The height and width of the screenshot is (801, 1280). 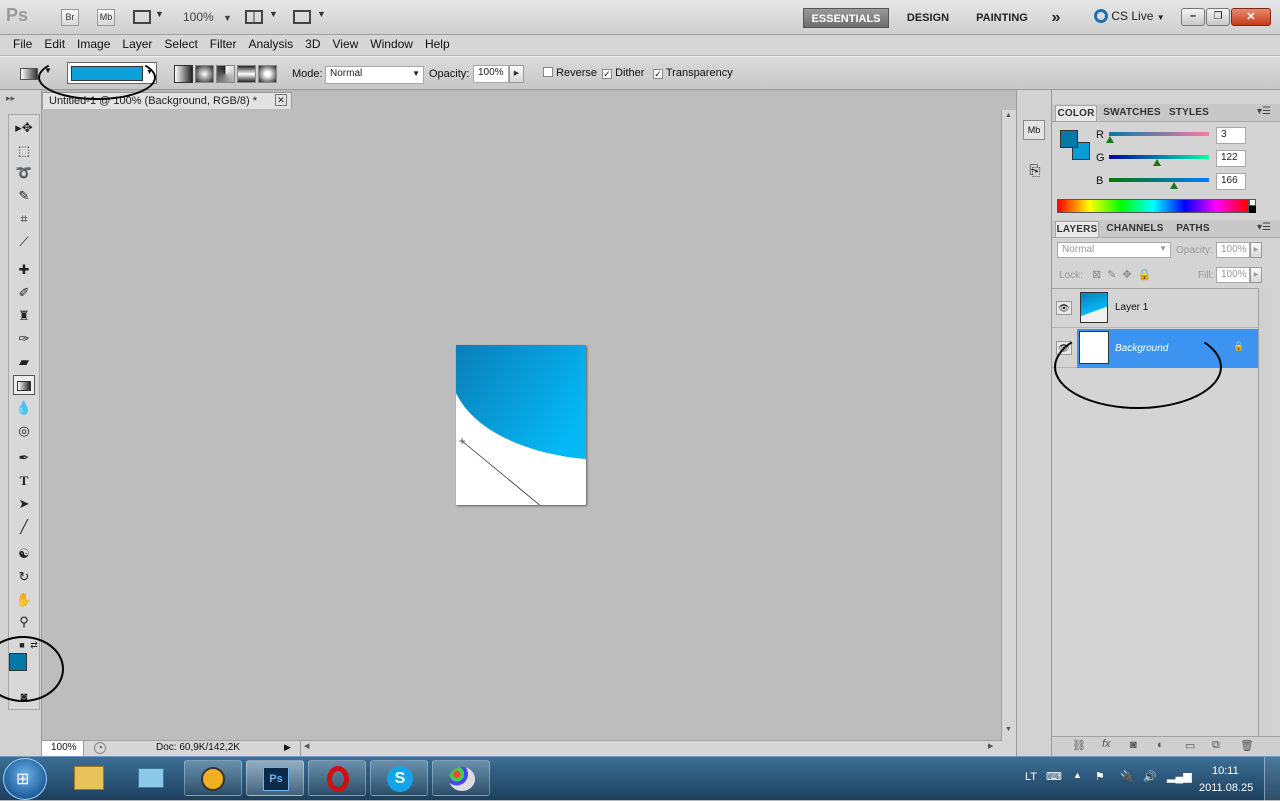 I want to click on pen-tool-icon: ✒, so click(x=24, y=458).